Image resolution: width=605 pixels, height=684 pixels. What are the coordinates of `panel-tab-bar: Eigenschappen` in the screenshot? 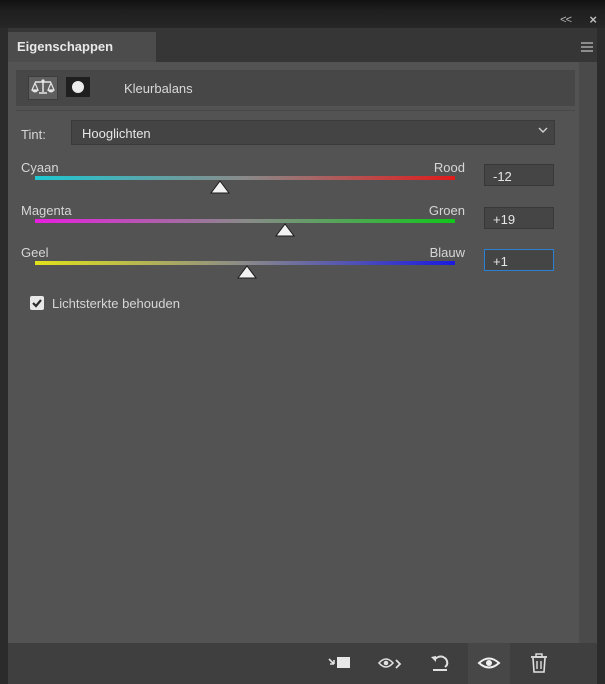 It's located at (302, 45).